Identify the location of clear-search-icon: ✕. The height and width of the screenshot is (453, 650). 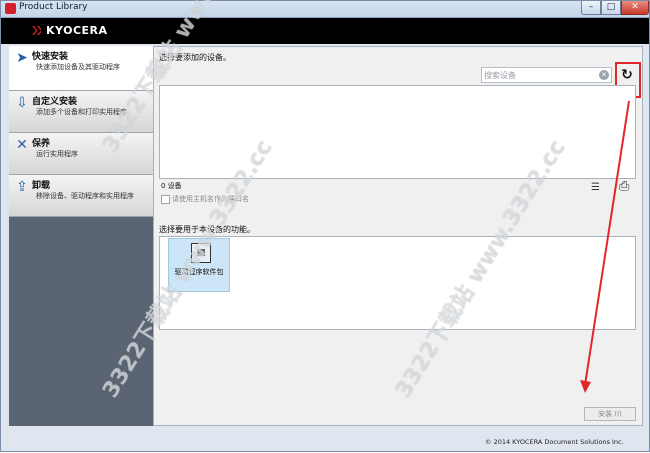
(604, 75).